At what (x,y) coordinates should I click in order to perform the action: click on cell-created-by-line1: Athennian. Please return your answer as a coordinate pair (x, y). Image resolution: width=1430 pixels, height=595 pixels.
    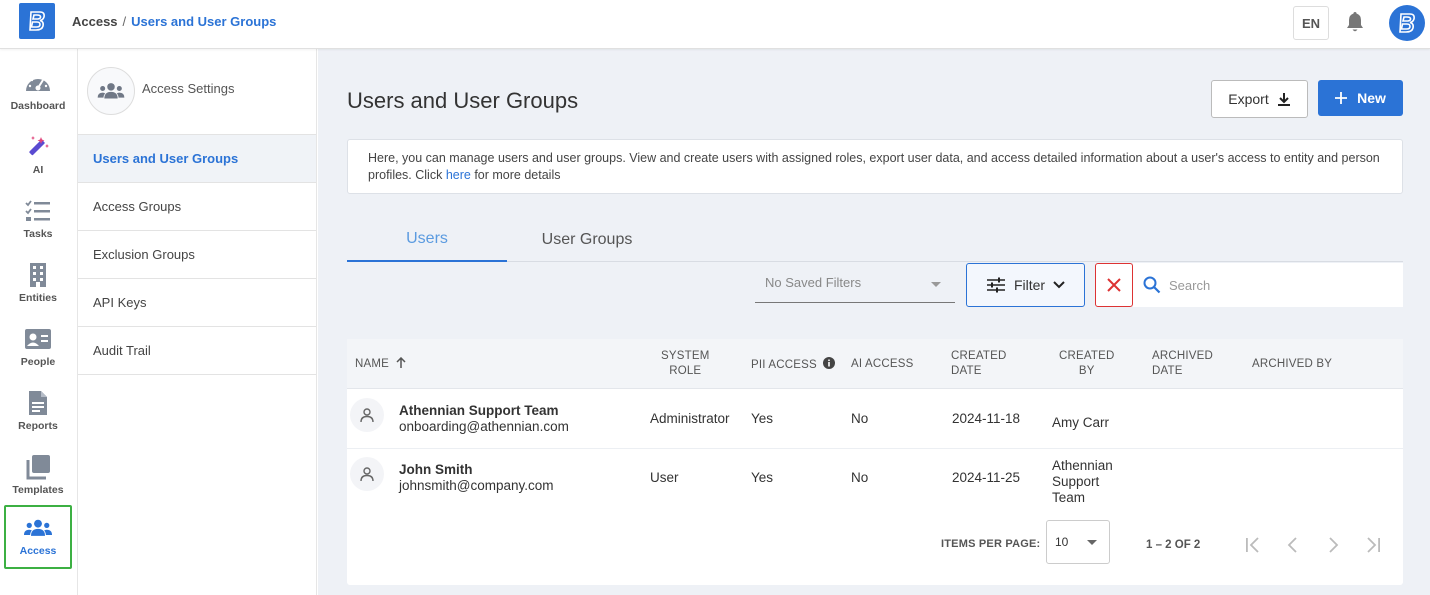
    Looking at the image, I should click on (1082, 465).